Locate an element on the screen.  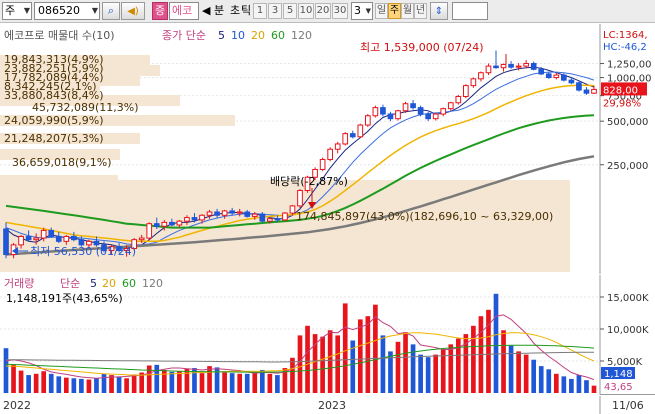
scroll-button: ⇕ is located at coordinates (439, 11).